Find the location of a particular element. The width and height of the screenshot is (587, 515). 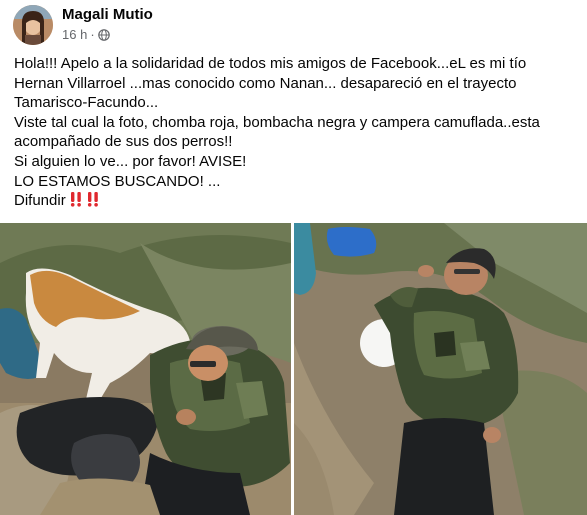

post-meta: 16 h · is located at coordinates (86, 34).